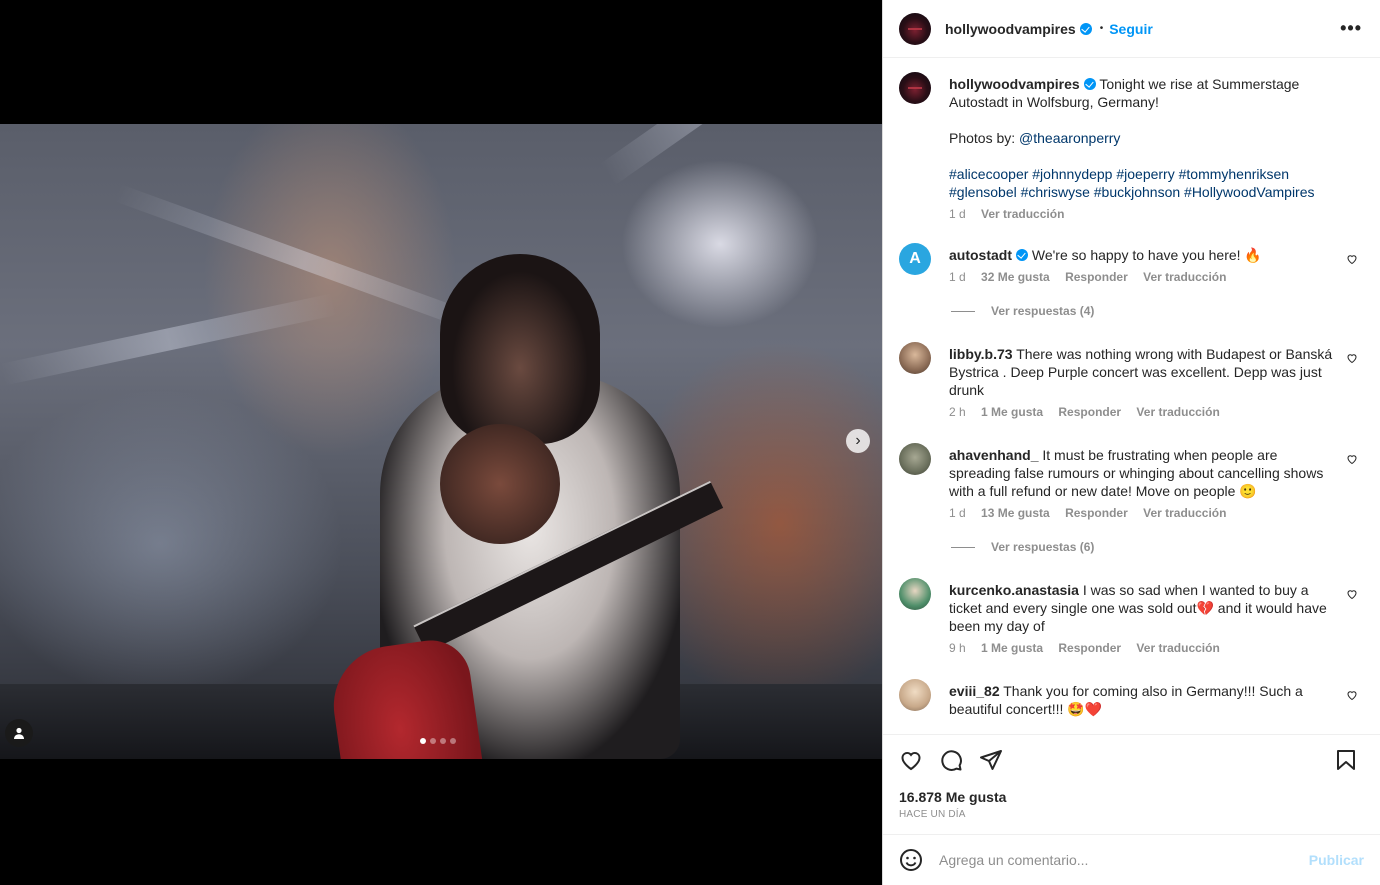 The image size is (1380, 885). What do you see at coordinates (1351, 28) in the screenshot?
I see `more-options-icon: •••` at bounding box center [1351, 28].